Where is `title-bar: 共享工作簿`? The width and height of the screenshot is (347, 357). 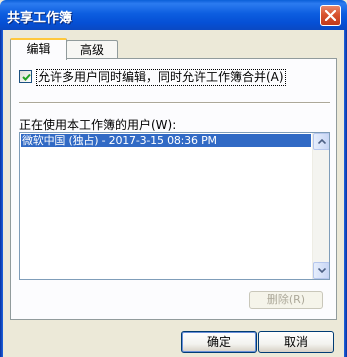
title-bar: 共享工作簿 is located at coordinates (173, 15).